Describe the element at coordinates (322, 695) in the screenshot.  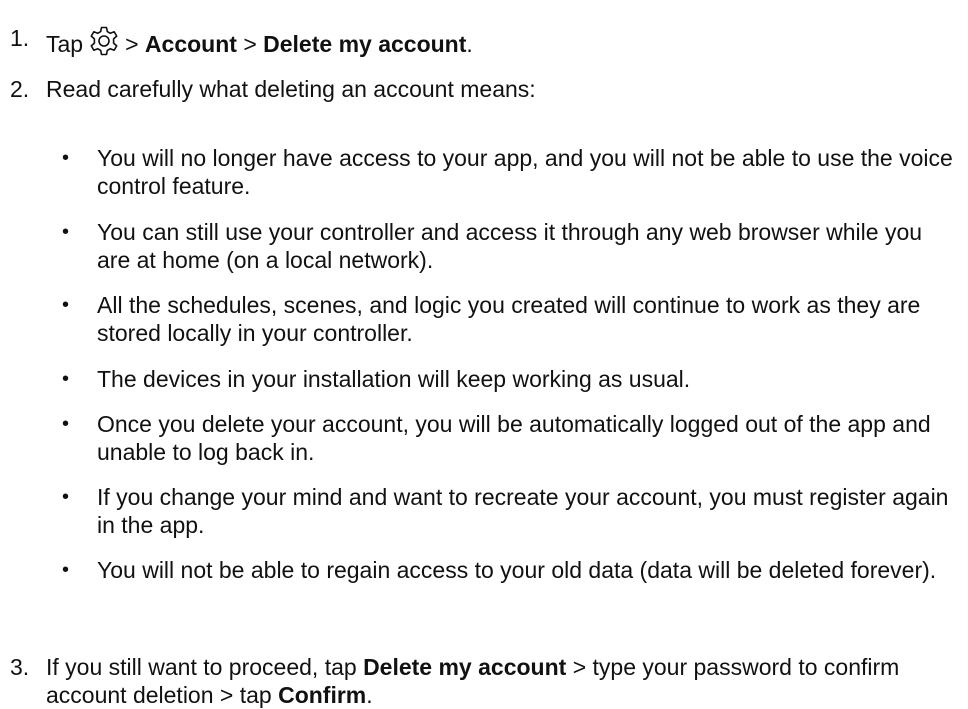
I see `confirm-label: Confirm` at that location.